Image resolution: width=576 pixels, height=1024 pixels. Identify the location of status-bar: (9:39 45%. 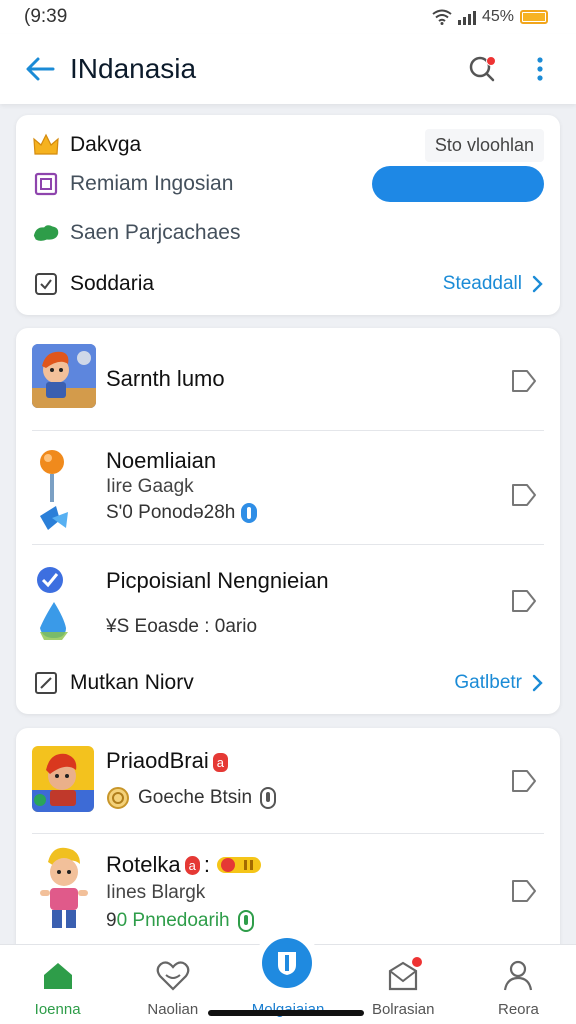
(288, 17).